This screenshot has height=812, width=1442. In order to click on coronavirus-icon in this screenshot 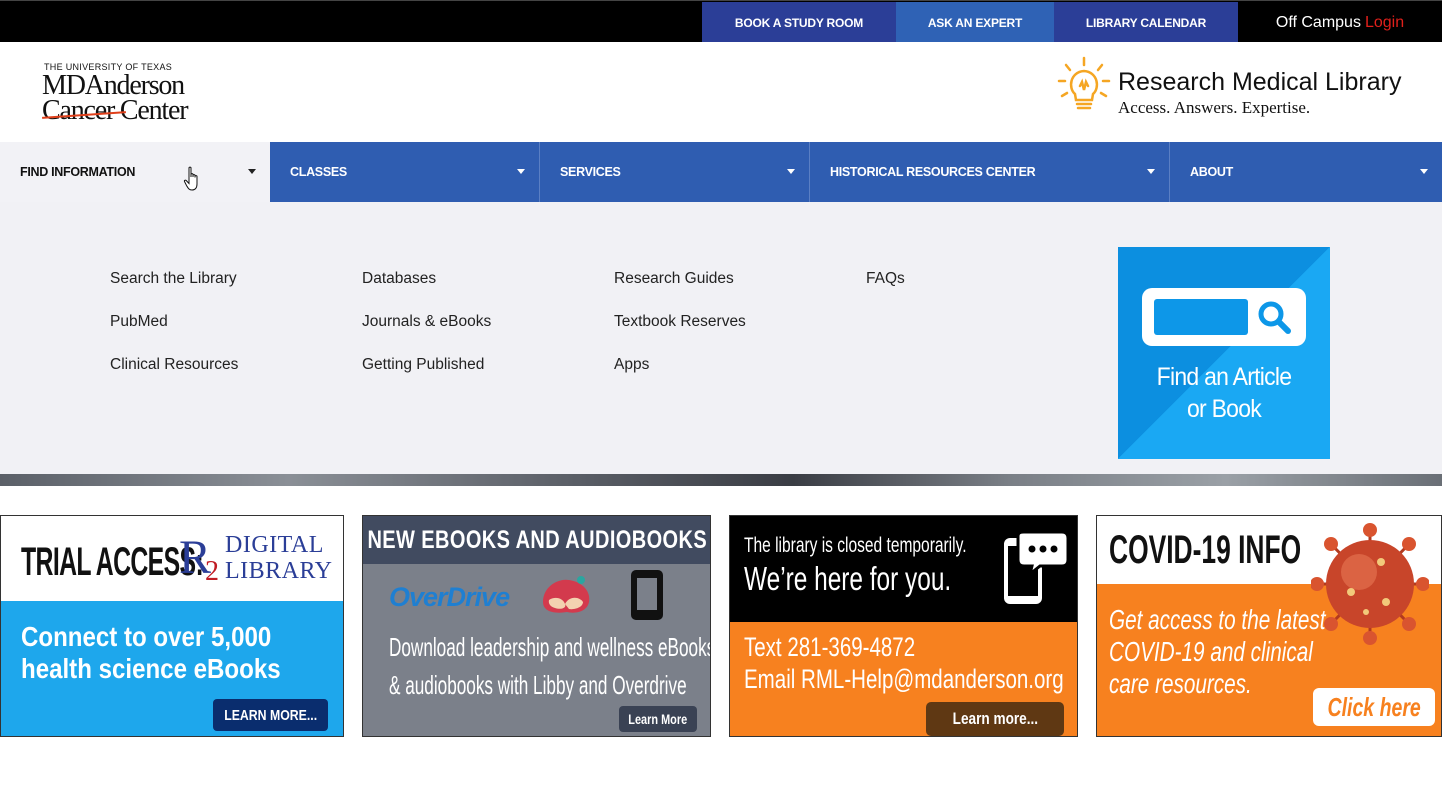, I will do `click(1370, 584)`.